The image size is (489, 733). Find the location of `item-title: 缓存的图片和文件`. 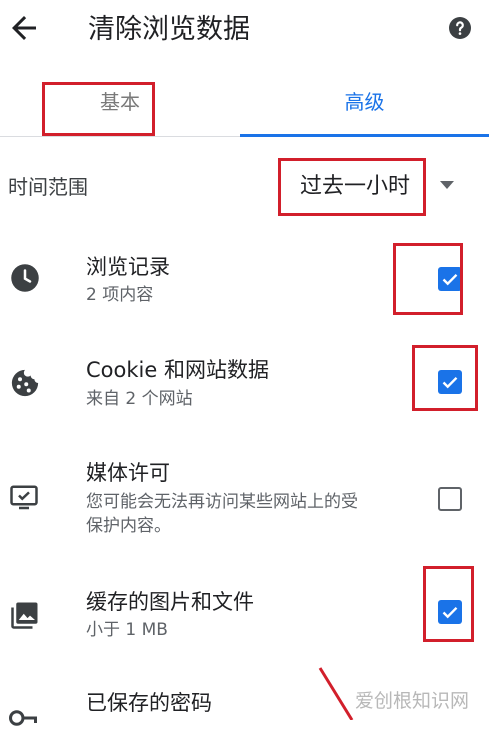

item-title: 缓存的图片和文件 is located at coordinates (170, 602).